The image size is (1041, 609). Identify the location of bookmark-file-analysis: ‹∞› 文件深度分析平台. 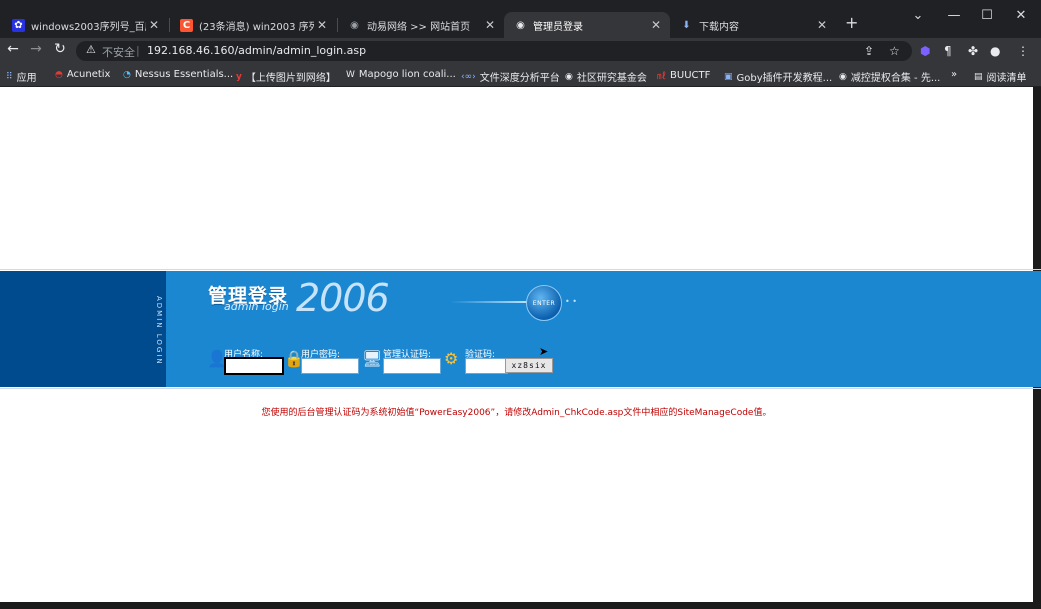
(510, 77).